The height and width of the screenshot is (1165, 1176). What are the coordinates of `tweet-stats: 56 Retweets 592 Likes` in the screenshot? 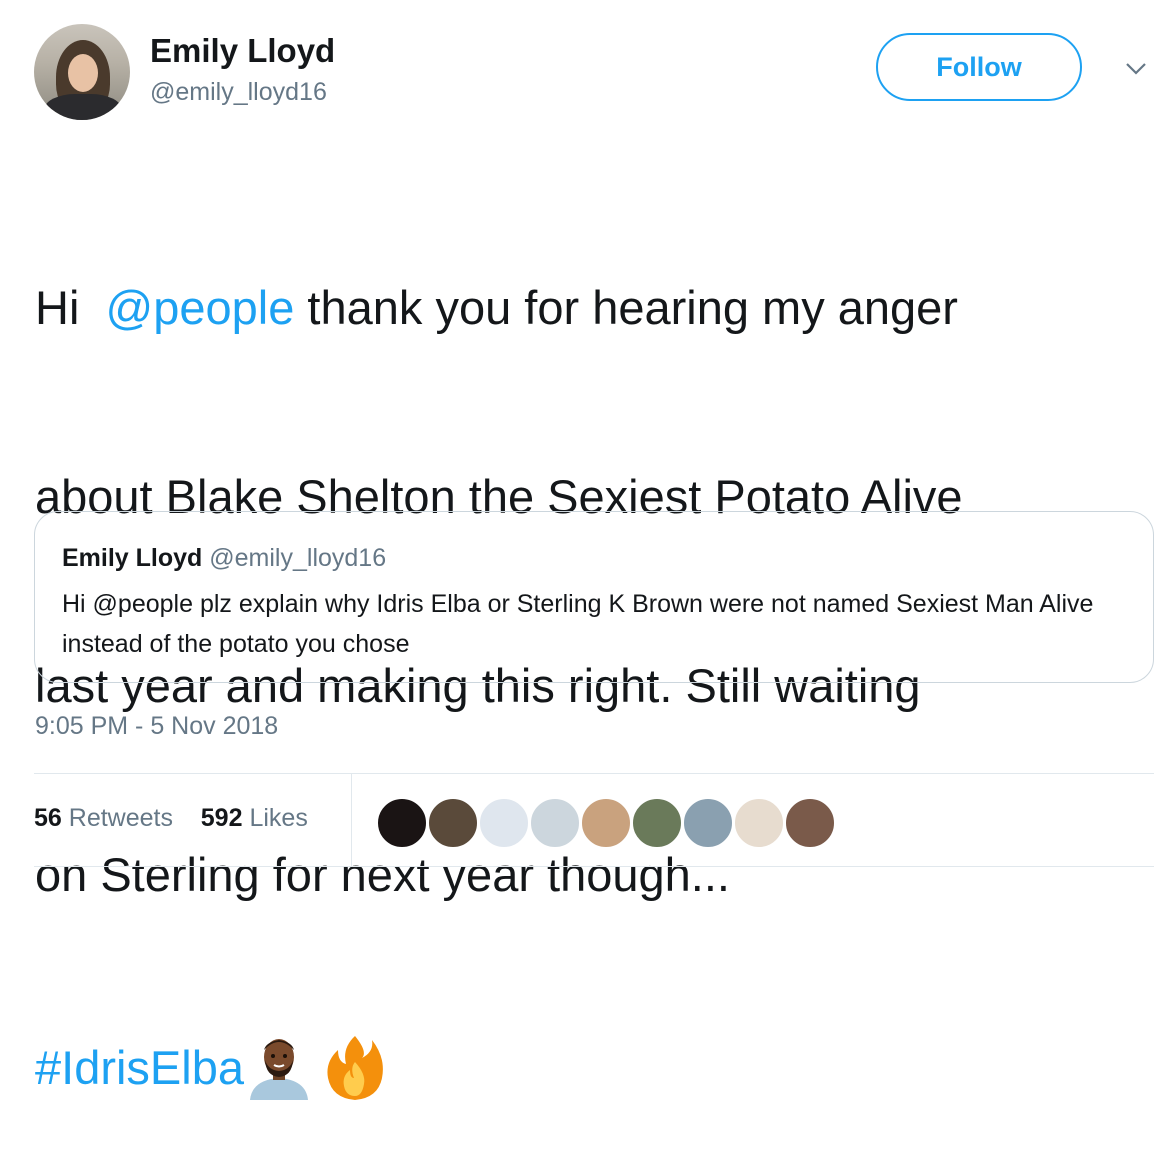 It's located at (171, 818).